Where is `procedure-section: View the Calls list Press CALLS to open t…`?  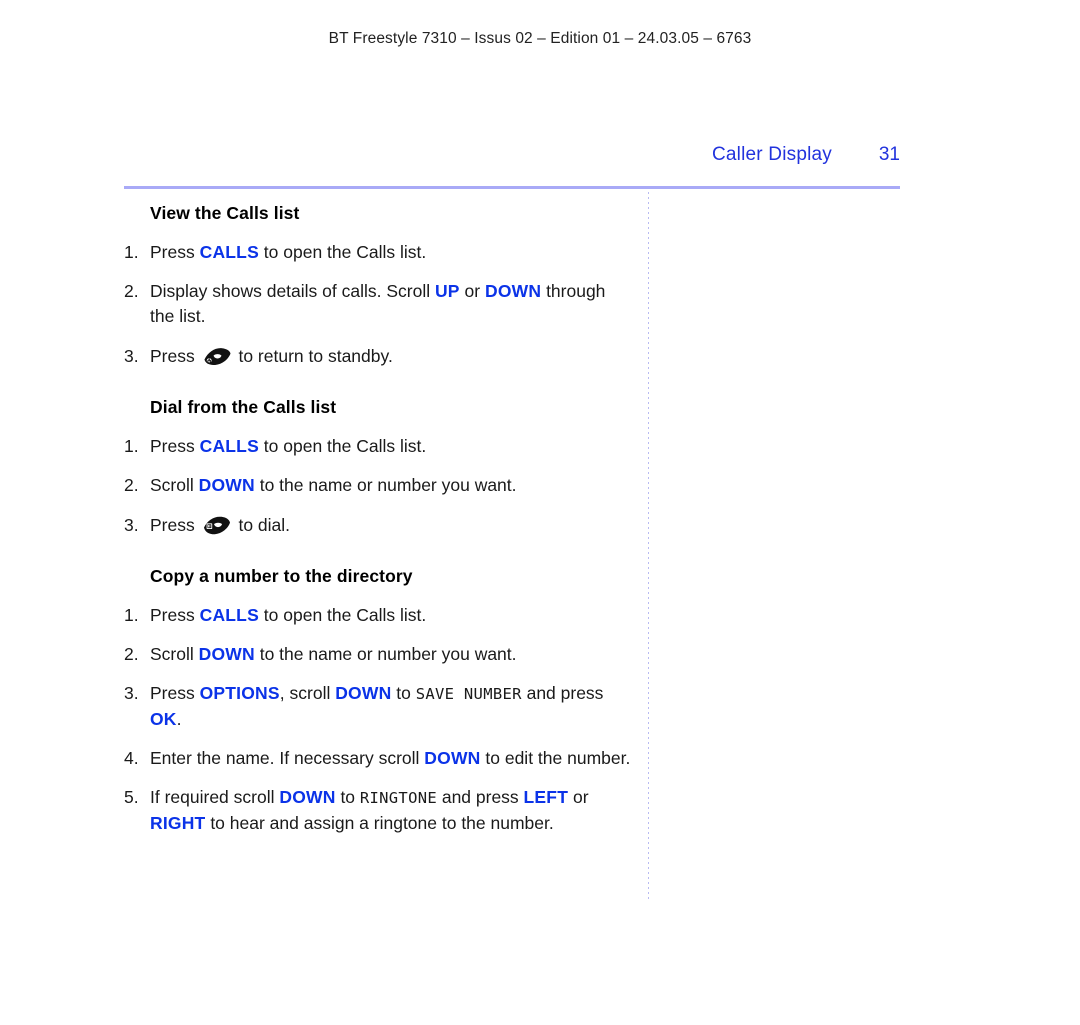
procedure-section: View the Calls list Press CALLS to open t… is located at coordinates (379, 286).